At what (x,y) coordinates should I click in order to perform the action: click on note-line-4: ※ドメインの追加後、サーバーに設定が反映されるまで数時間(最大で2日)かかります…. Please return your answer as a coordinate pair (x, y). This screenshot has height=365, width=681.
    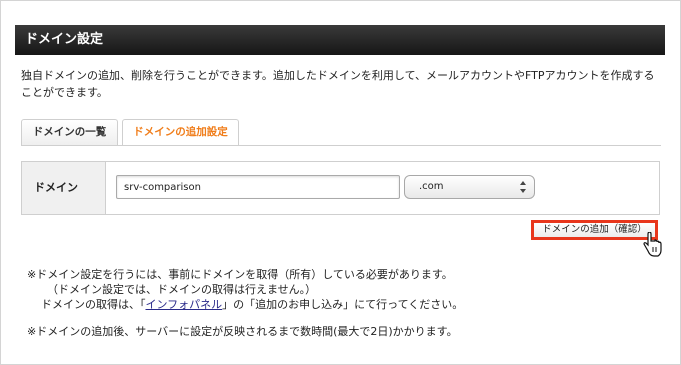
    Looking at the image, I should click on (242, 331).